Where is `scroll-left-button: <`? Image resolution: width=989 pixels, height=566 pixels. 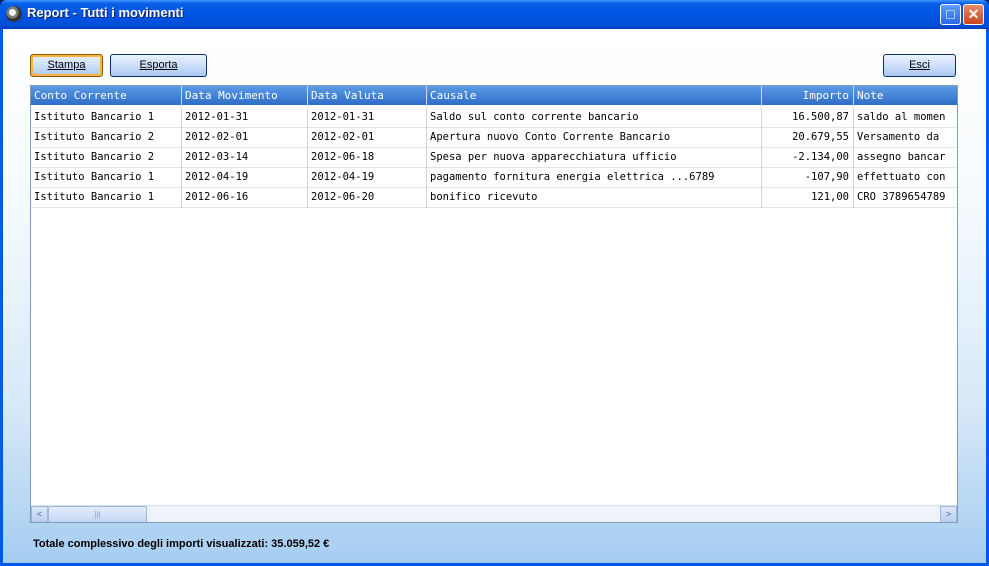 scroll-left-button: < is located at coordinates (39, 514).